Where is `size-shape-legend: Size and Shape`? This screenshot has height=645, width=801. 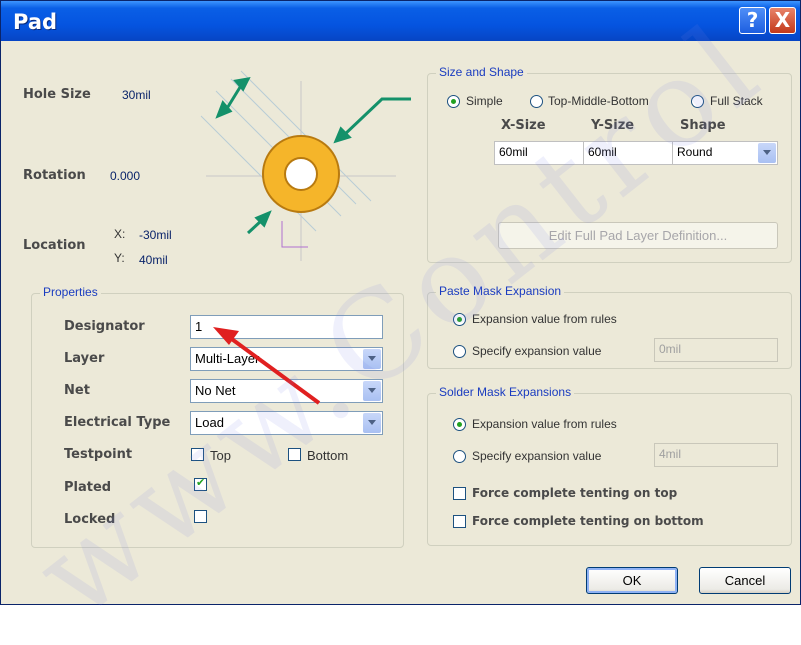
size-shape-legend: Size and Shape is located at coordinates (481, 72).